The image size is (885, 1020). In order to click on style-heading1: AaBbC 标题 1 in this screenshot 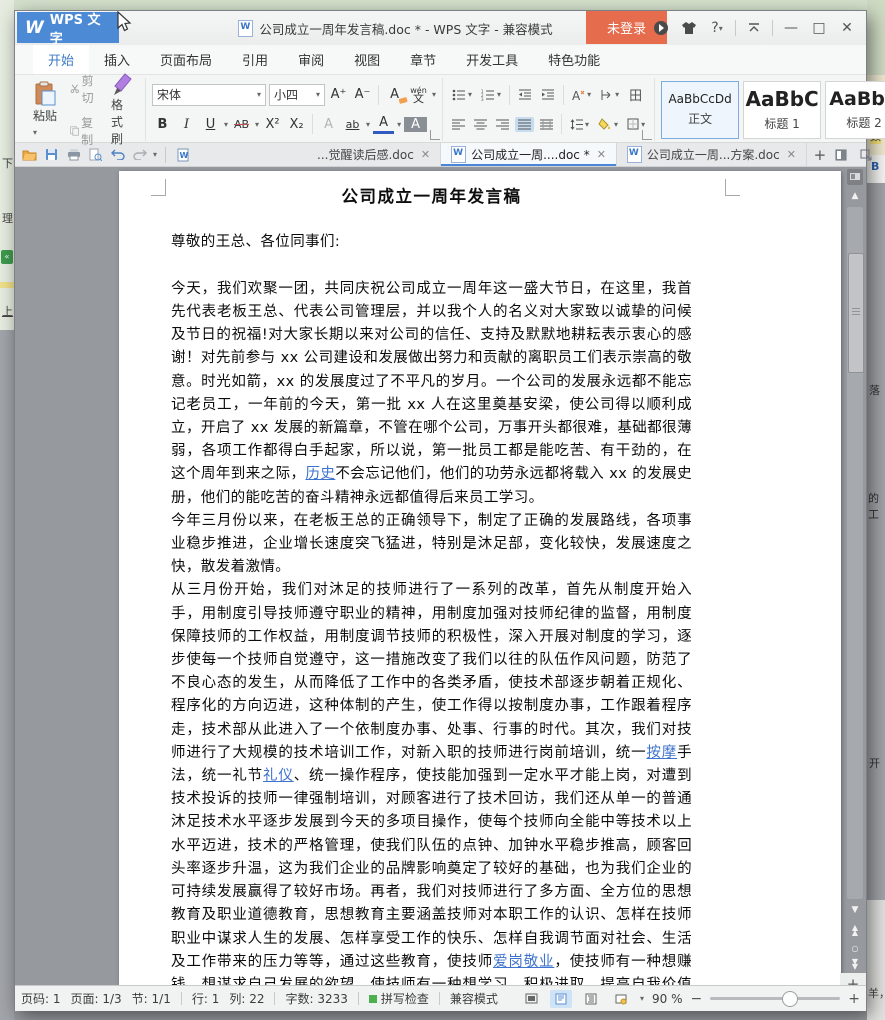, I will do `click(782, 109)`.